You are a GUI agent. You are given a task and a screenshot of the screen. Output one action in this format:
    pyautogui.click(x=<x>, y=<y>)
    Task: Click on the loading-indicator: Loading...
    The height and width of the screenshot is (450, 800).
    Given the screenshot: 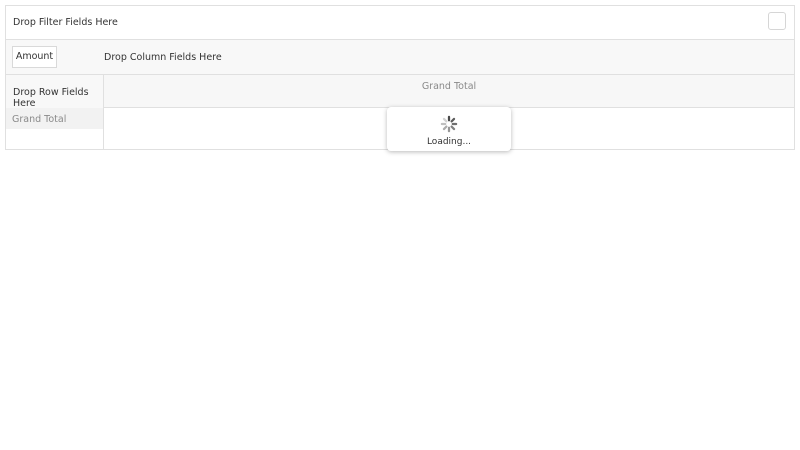 What is the action you would take?
    pyautogui.click(x=449, y=129)
    